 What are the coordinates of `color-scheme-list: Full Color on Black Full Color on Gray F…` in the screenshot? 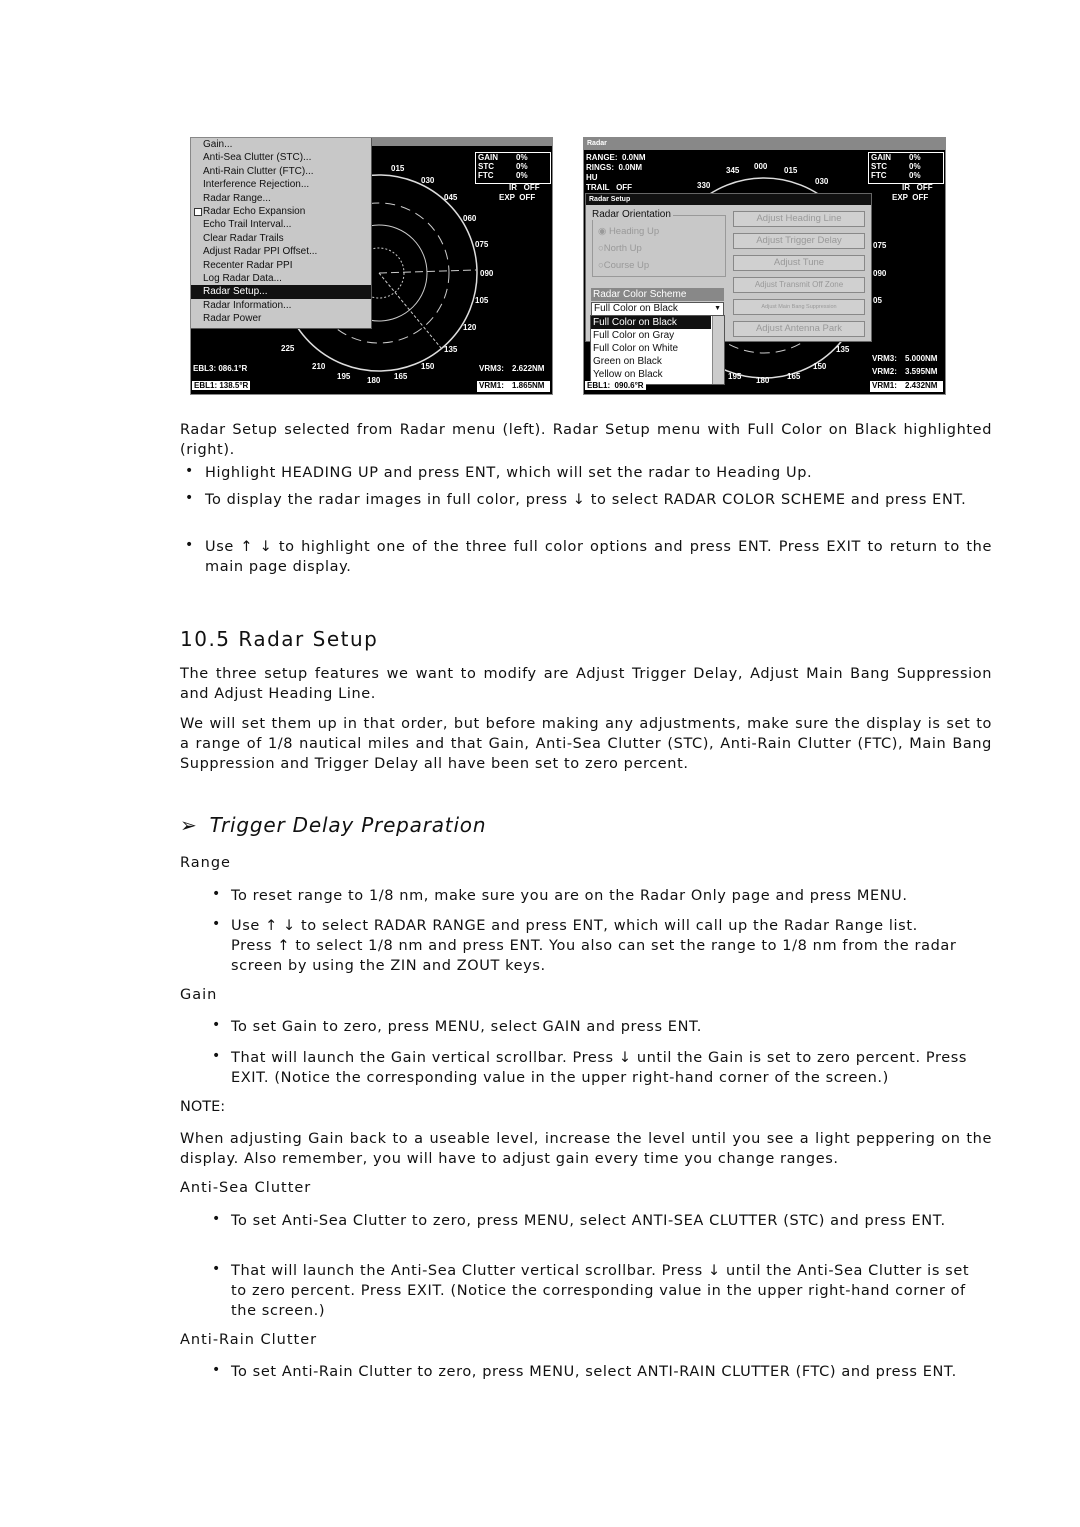 It's located at (657, 350).